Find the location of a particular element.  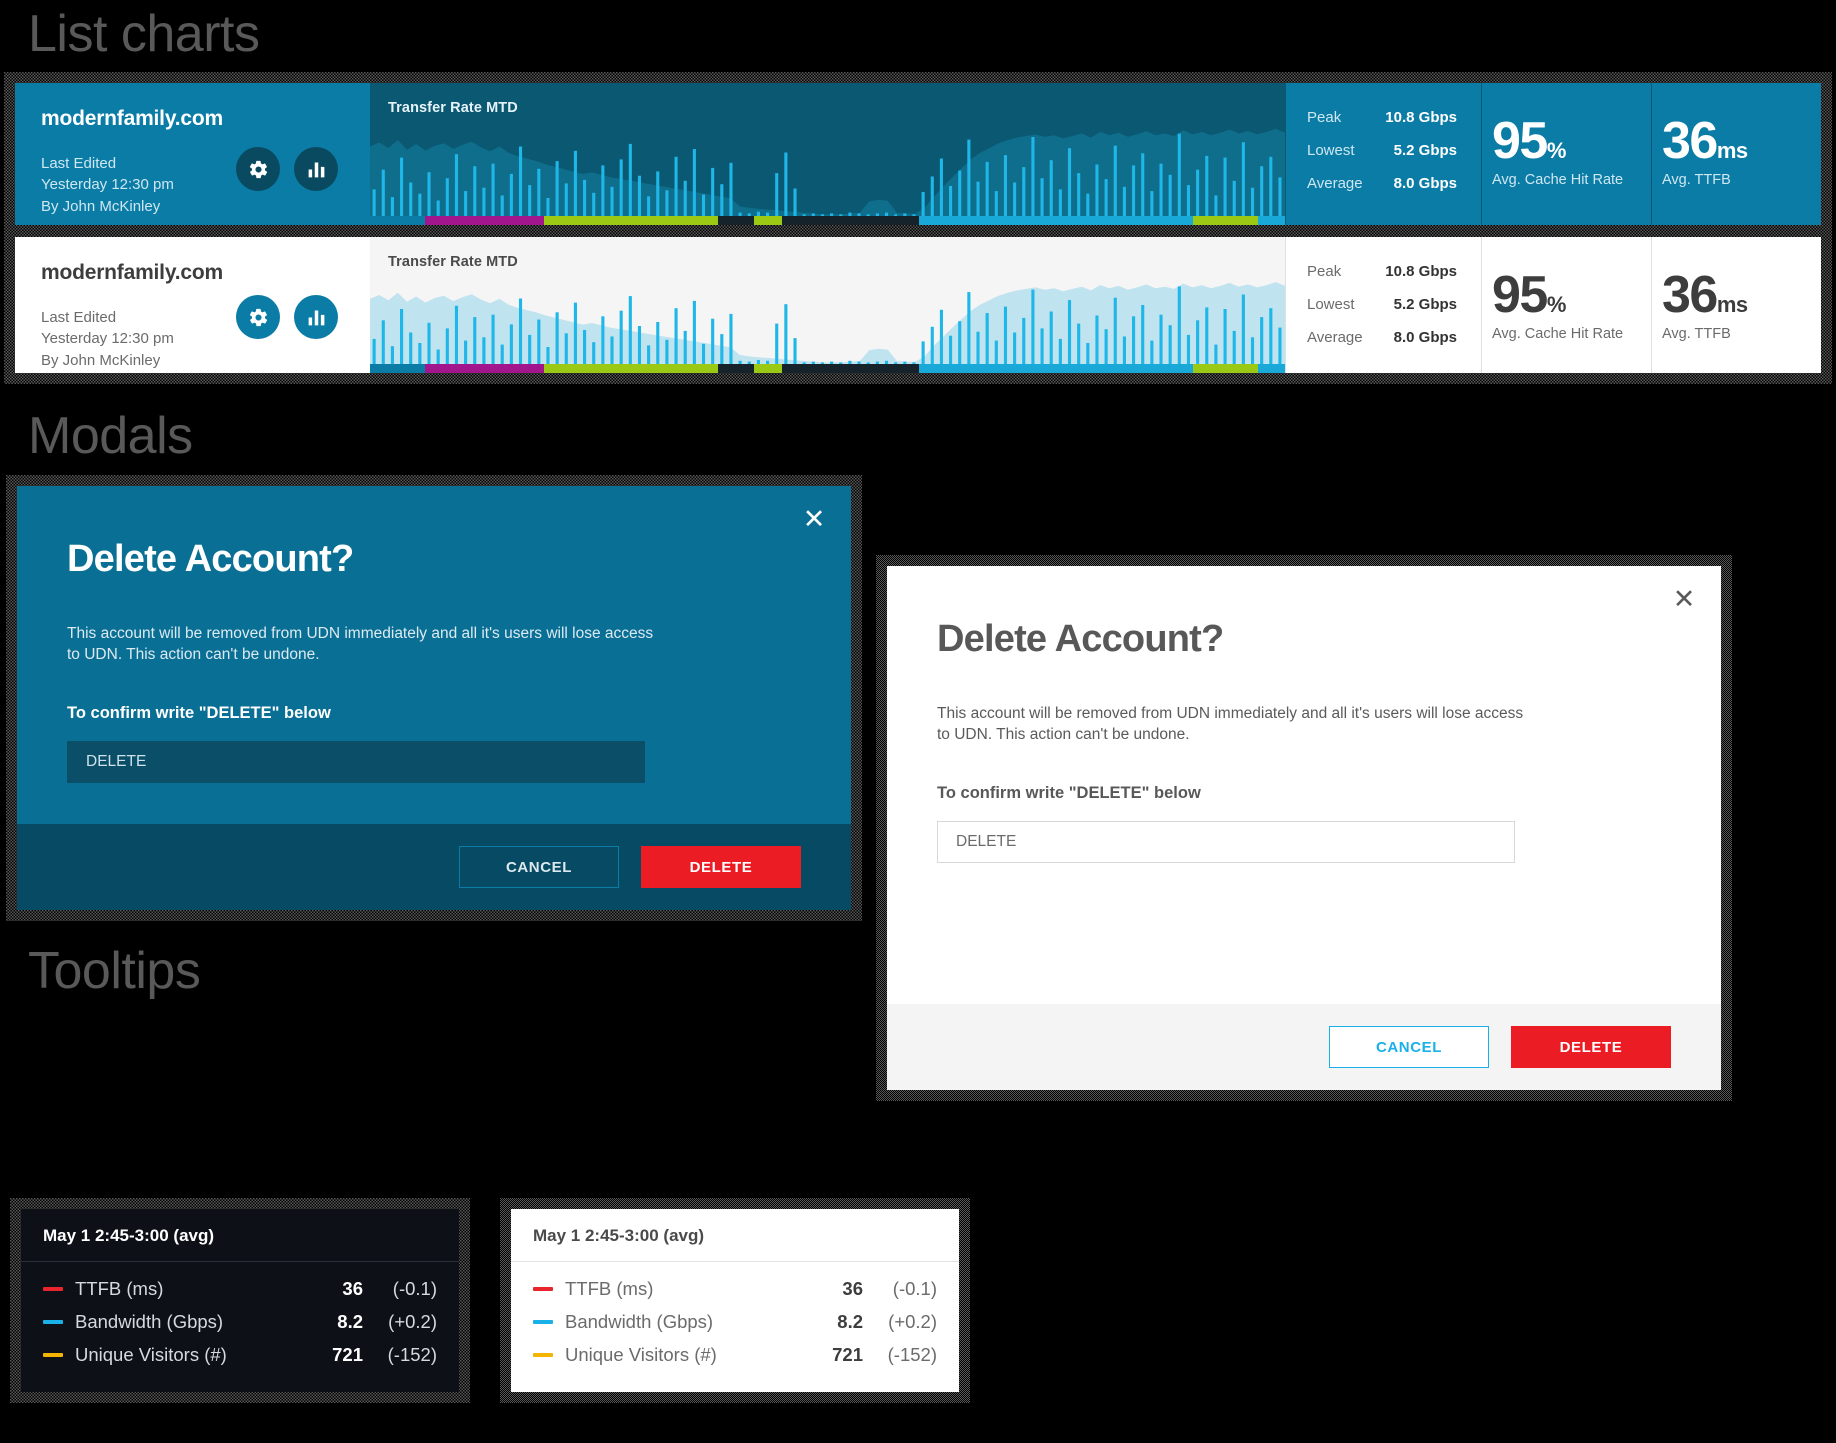

stat-key: Peak is located at coordinates (1324, 117).